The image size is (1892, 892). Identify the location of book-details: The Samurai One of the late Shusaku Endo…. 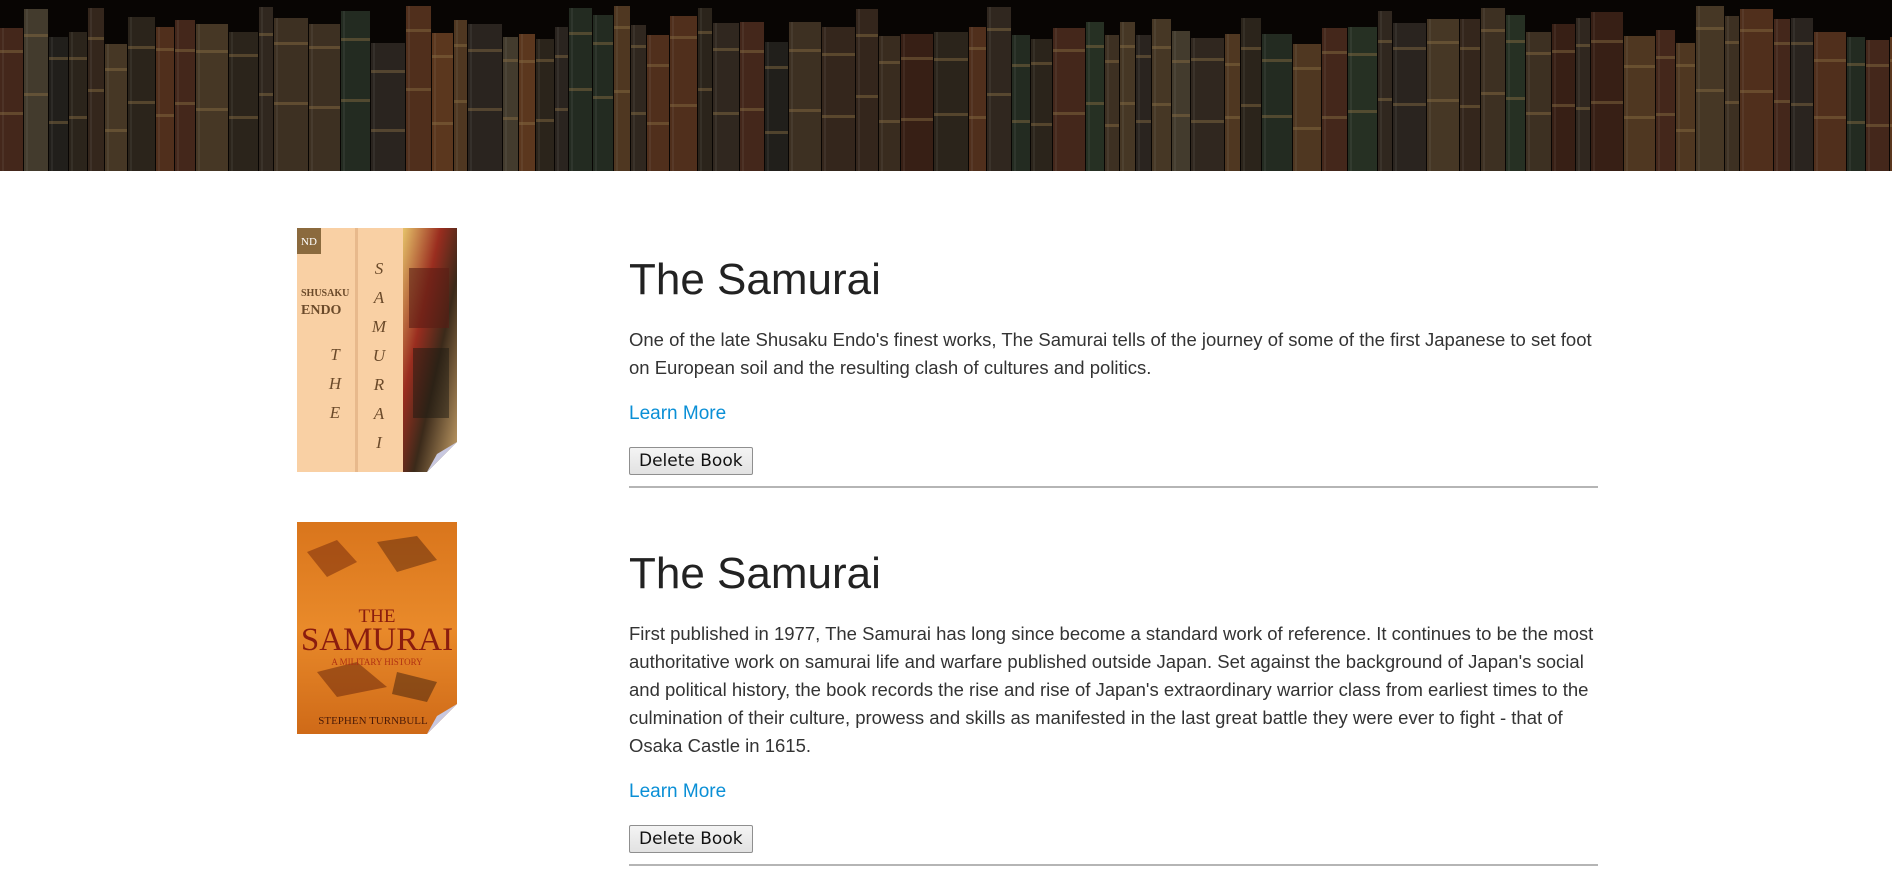
(1113, 371).